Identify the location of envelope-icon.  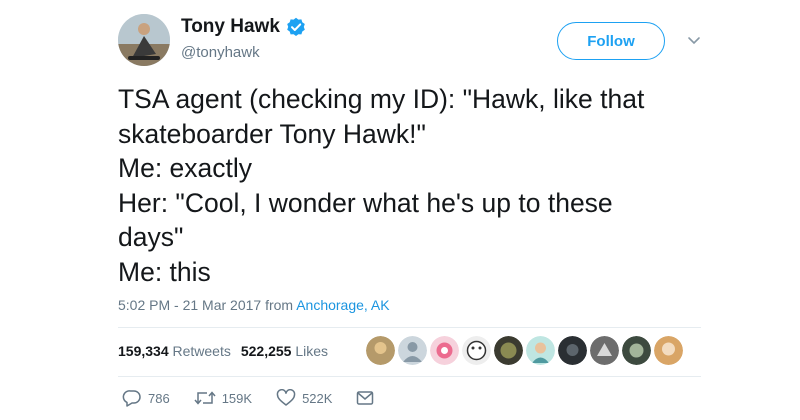
(365, 398).